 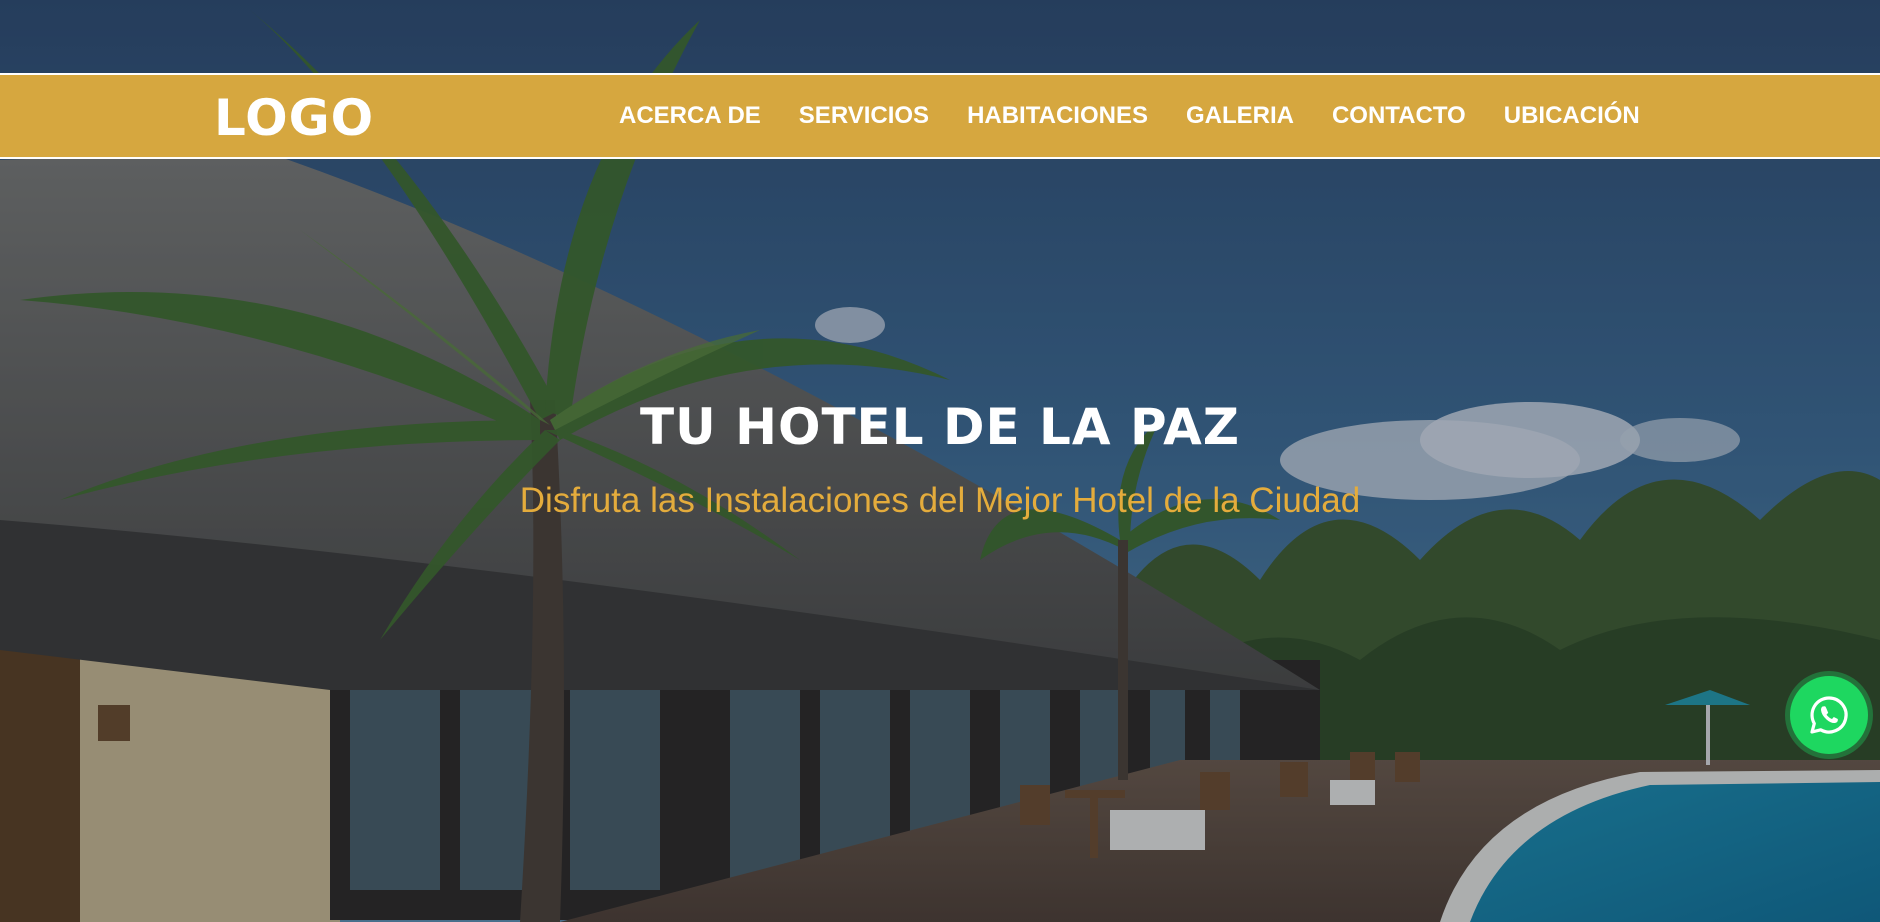 What do you see at coordinates (1240, 116) in the screenshot?
I see `nav-link-galeria: GALERIA` at bounding box center [1240, 116].